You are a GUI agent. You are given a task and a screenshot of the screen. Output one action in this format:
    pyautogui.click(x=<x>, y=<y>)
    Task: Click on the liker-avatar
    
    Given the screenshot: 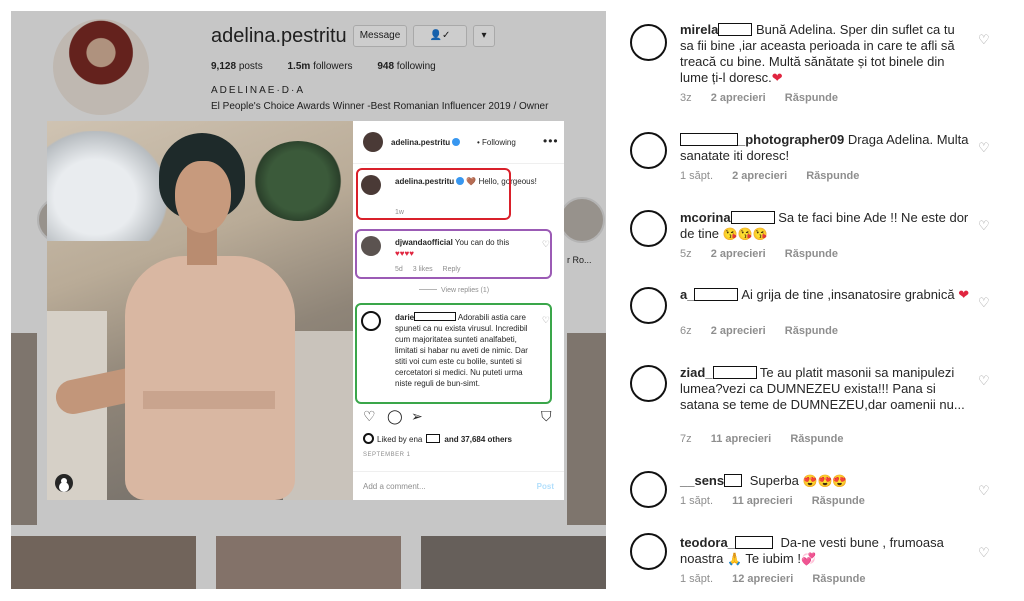 What is the action you would take?
    pyautogui.click(x=368, y=438)
    